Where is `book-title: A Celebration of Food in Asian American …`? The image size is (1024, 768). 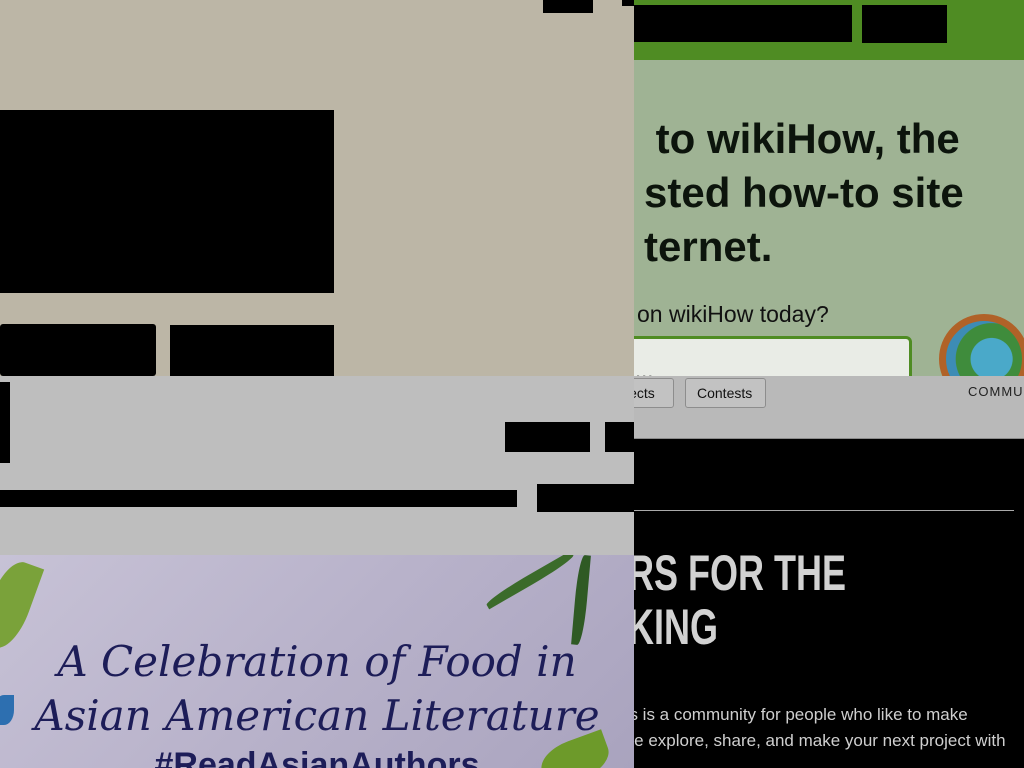
book-title: A Celebration of Food in Asian American … is located at coordinates (317, 688).